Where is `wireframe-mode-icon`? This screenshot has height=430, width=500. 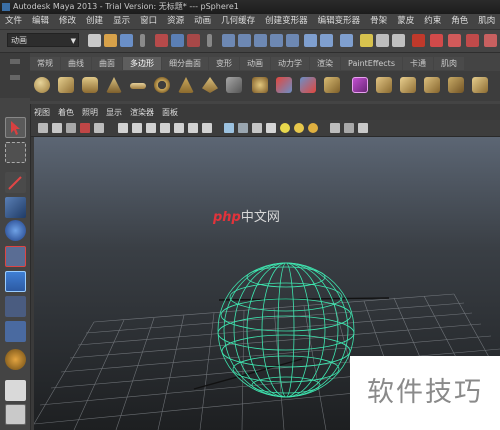 wireframe-mode-icon is located at coordinates (229, 128).